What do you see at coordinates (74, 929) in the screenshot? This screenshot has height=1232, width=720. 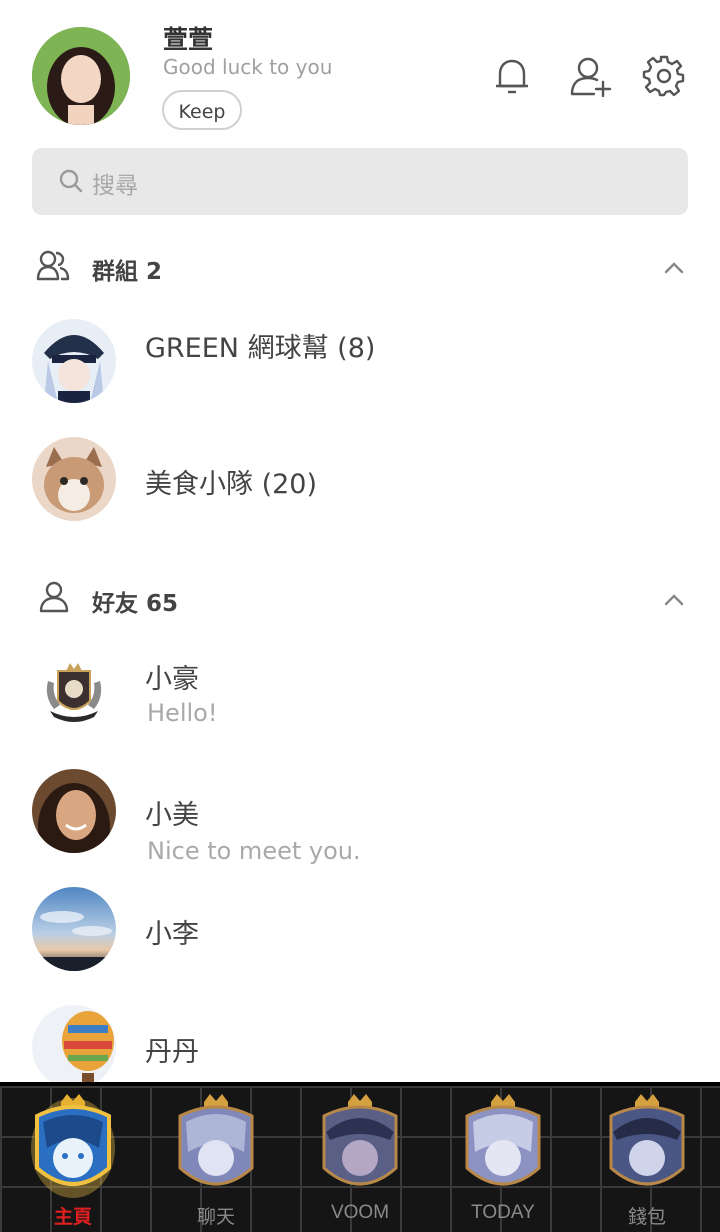 I see `friend-avatar-xiaoli` at bounding box center [74, 929].